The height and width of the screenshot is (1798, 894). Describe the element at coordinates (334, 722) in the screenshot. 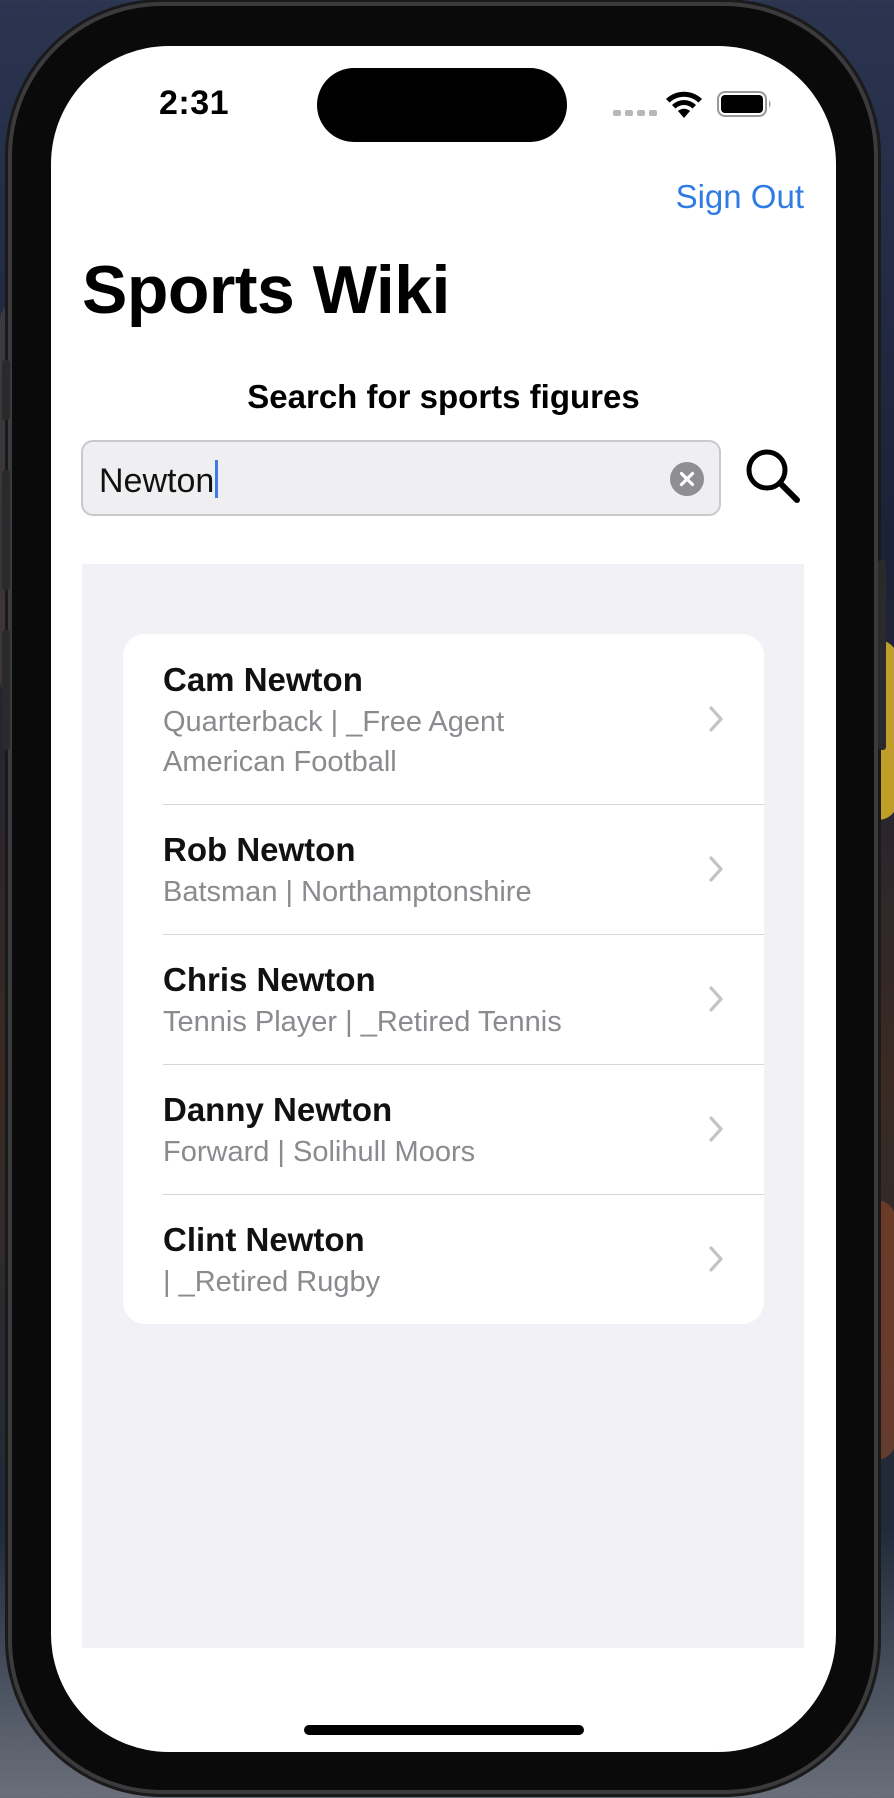

I see `result-subtitle: Quarterback | _Free Agent` at that location.